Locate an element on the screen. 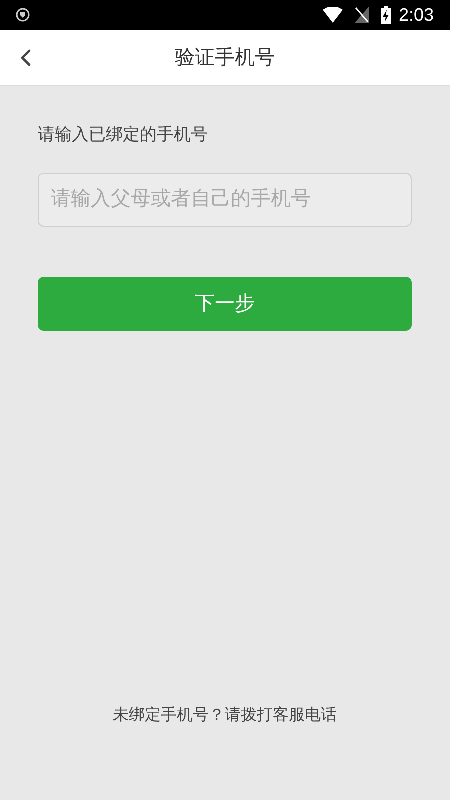 The height and width of the screenshot is (800, 450). status-time: 2:03 is located at coordinates (416, 15).